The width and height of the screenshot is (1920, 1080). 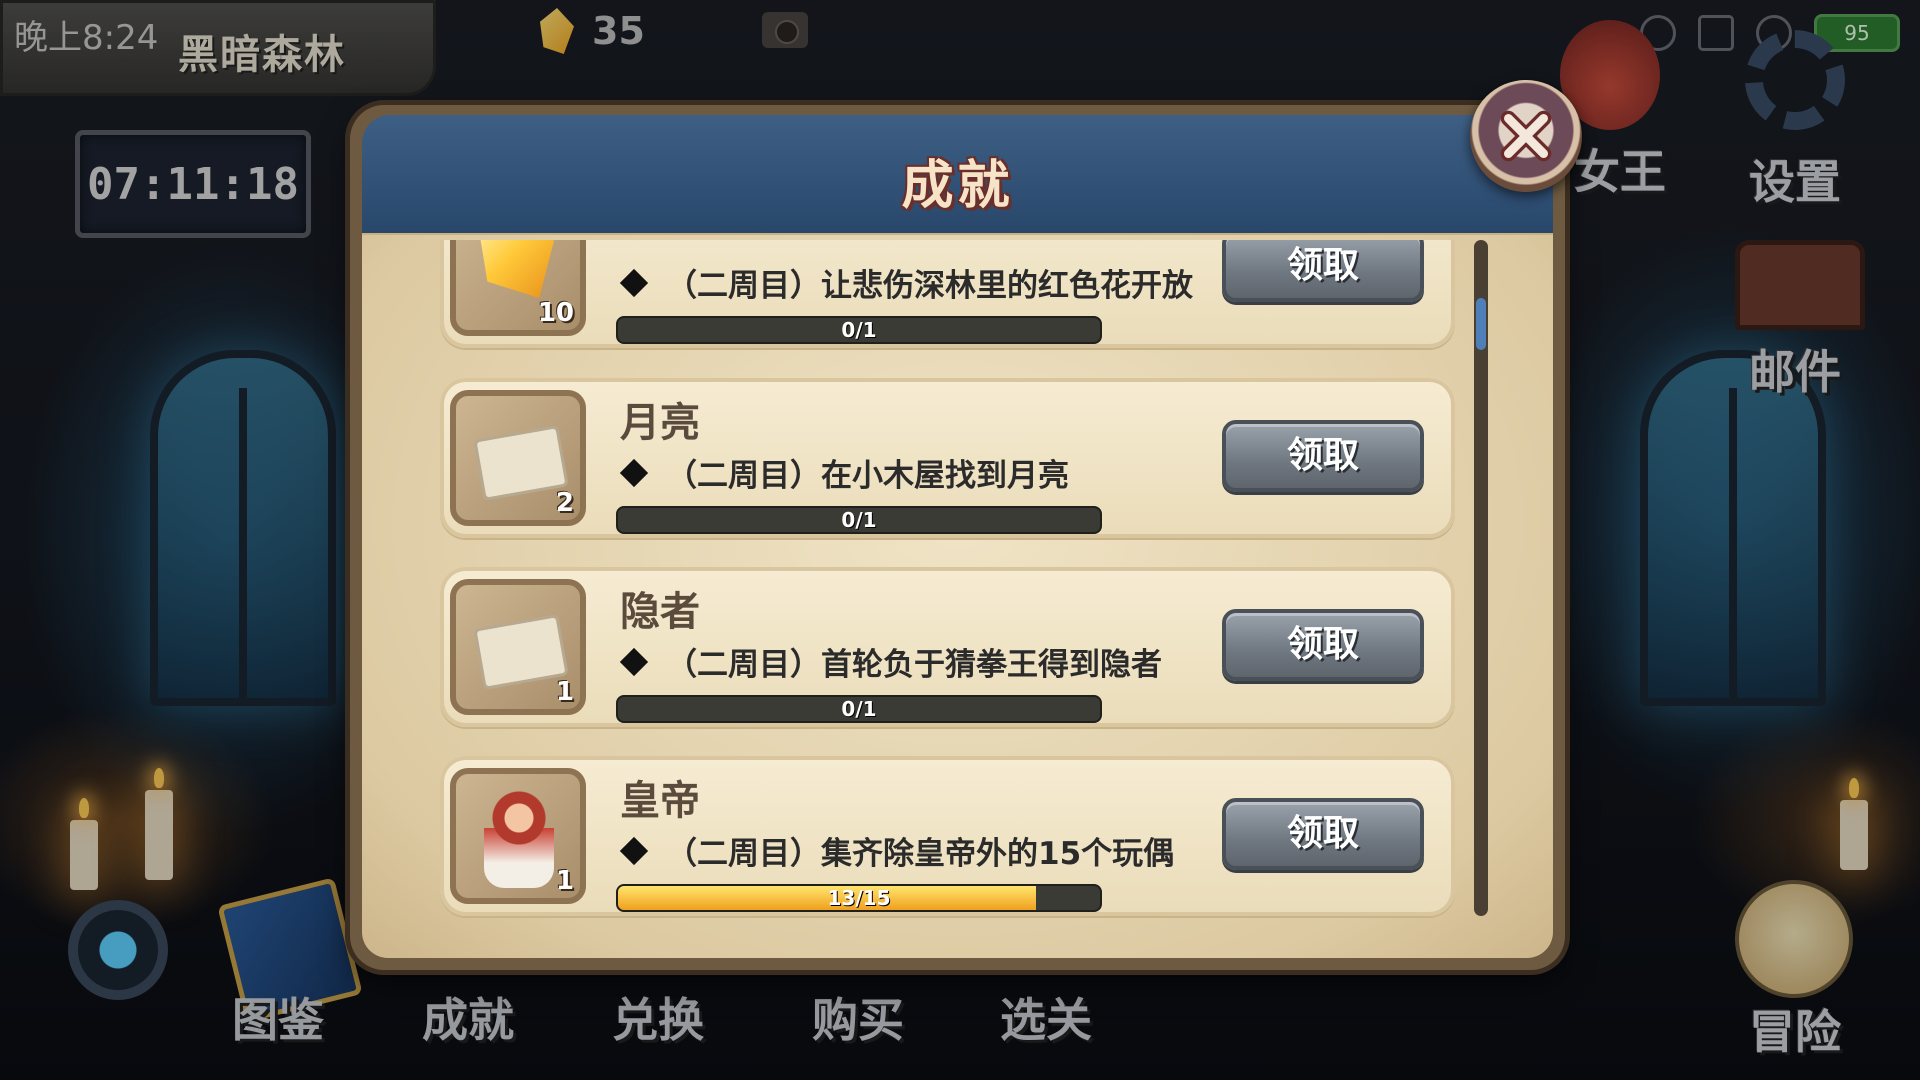 What do you see at coordinates (517, 269) in the screenshot?
I see `gem-icon` at bounding box center [517, 269].